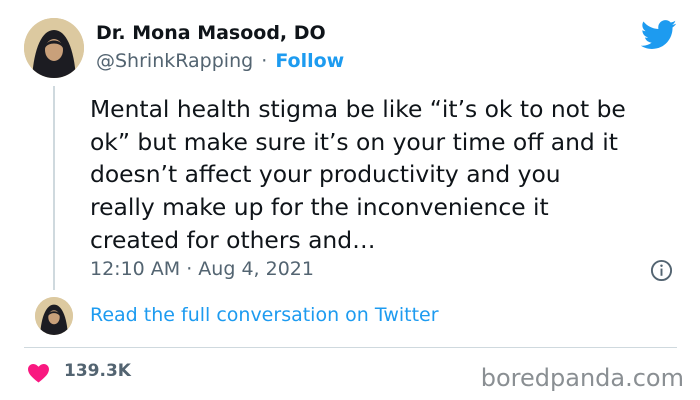 The height and width of the screenshot is (400, 700). I want to click on tweet-text-line: doesn’t affect your productivity and you, so click(325, 174).